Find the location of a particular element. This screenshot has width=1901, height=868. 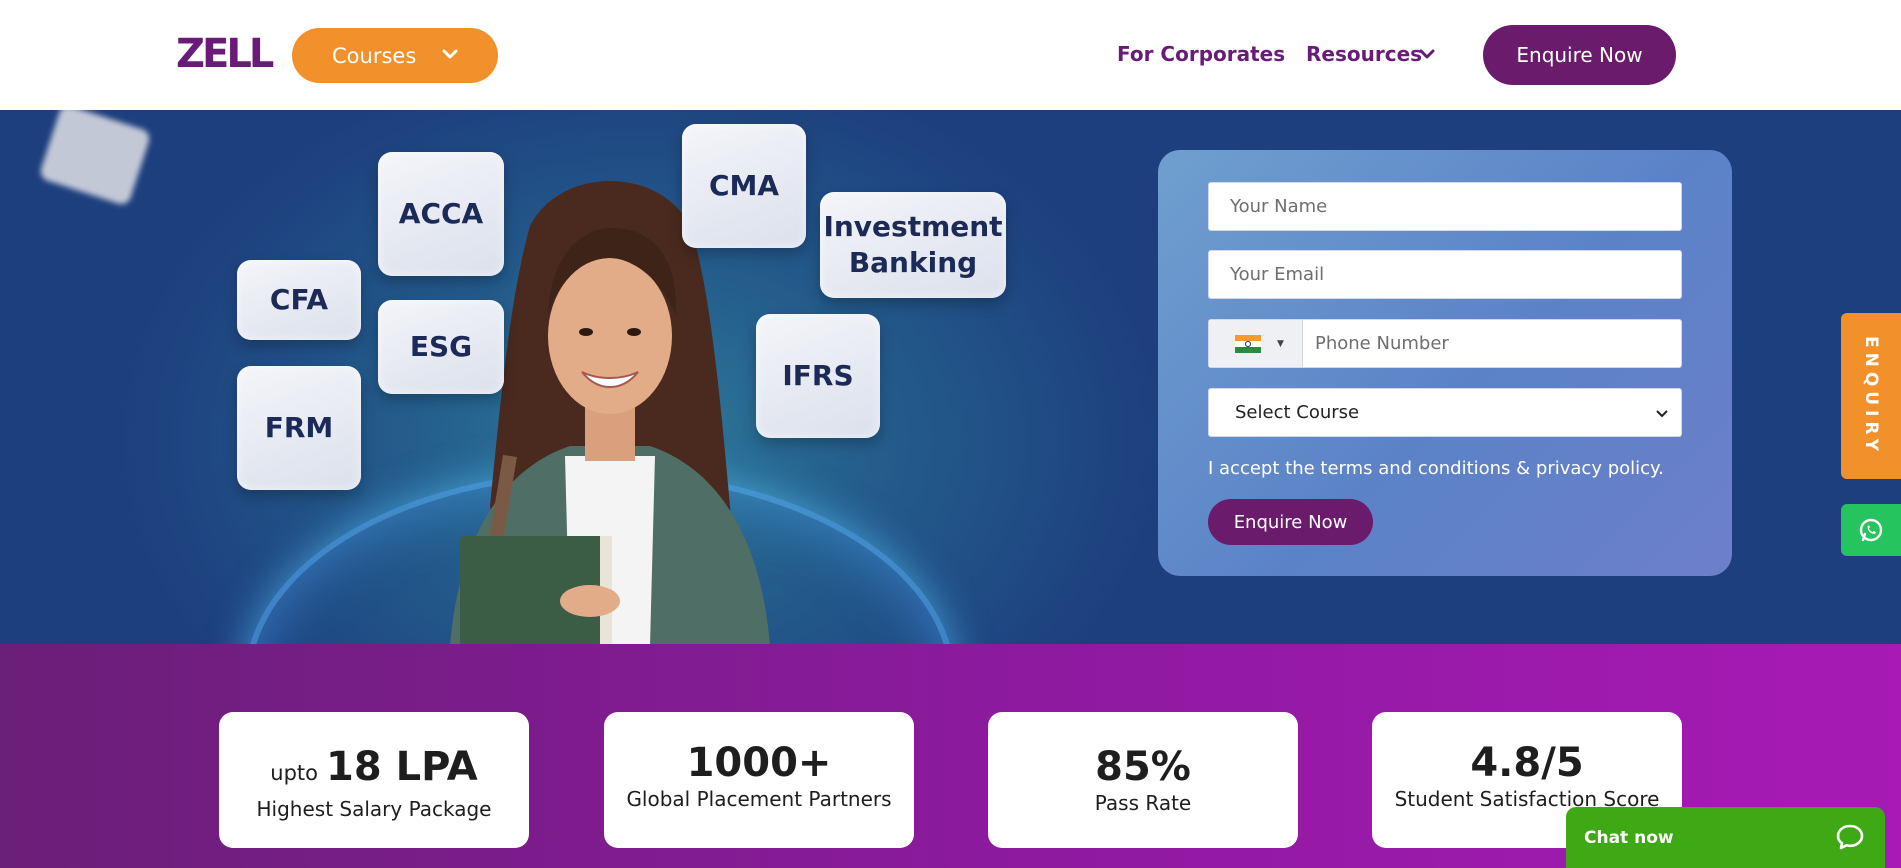

whatsapp-button is located at coordinates (1871, 530).